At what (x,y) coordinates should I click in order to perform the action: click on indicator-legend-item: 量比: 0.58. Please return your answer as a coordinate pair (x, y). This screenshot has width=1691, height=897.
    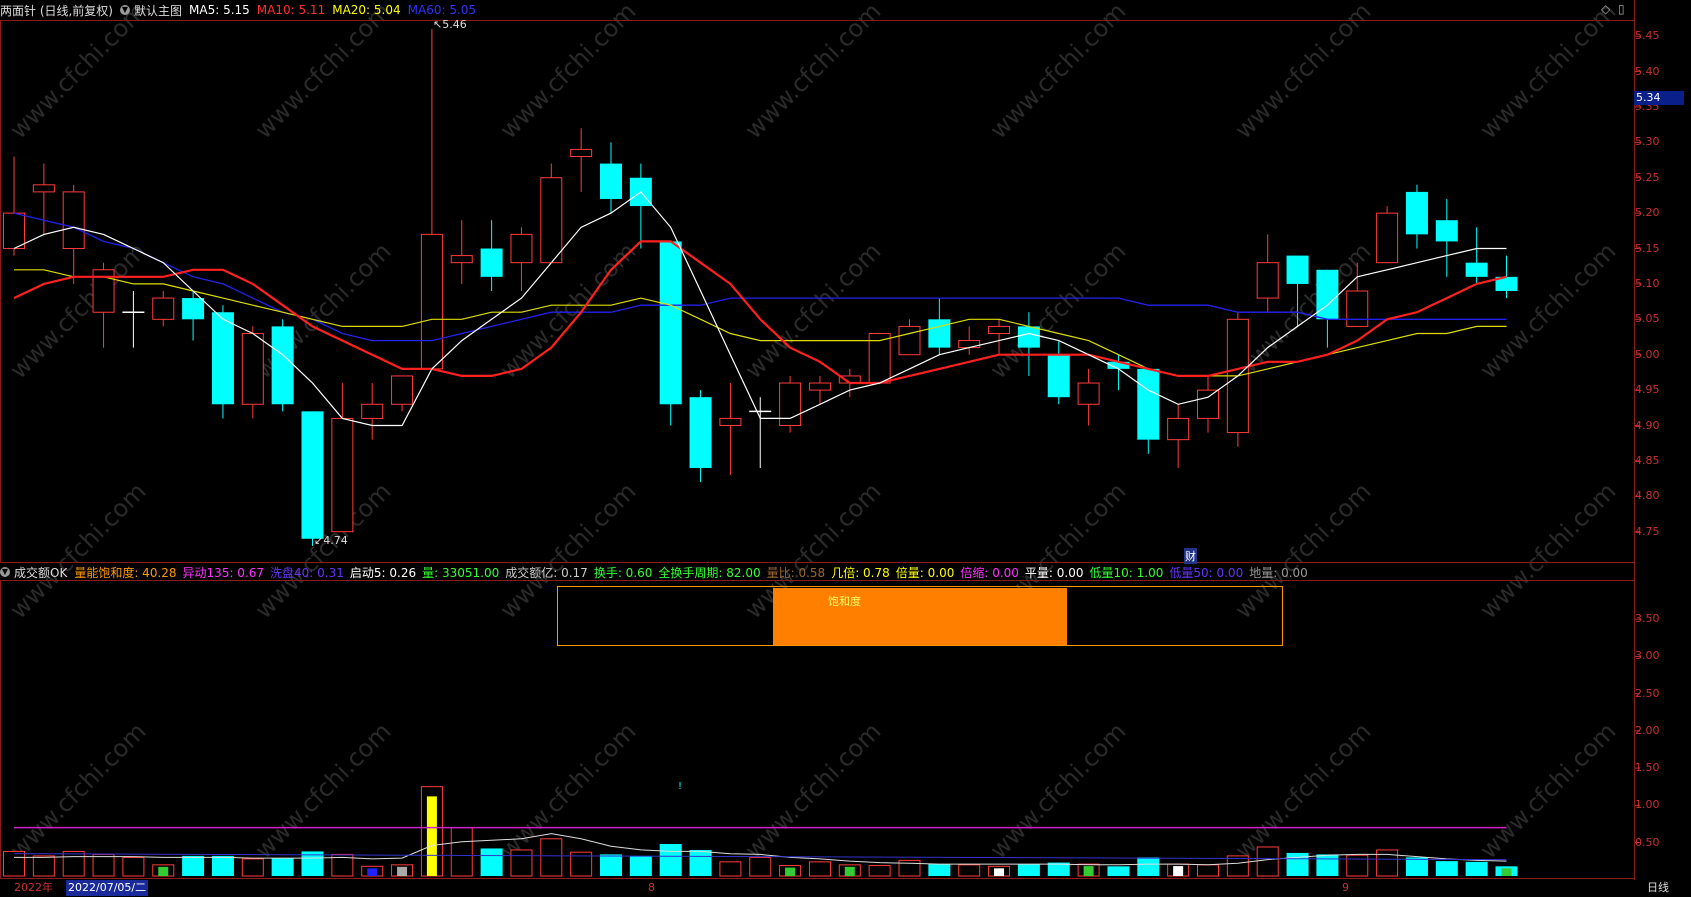
    Looking at the image, I should click on (796, 572).